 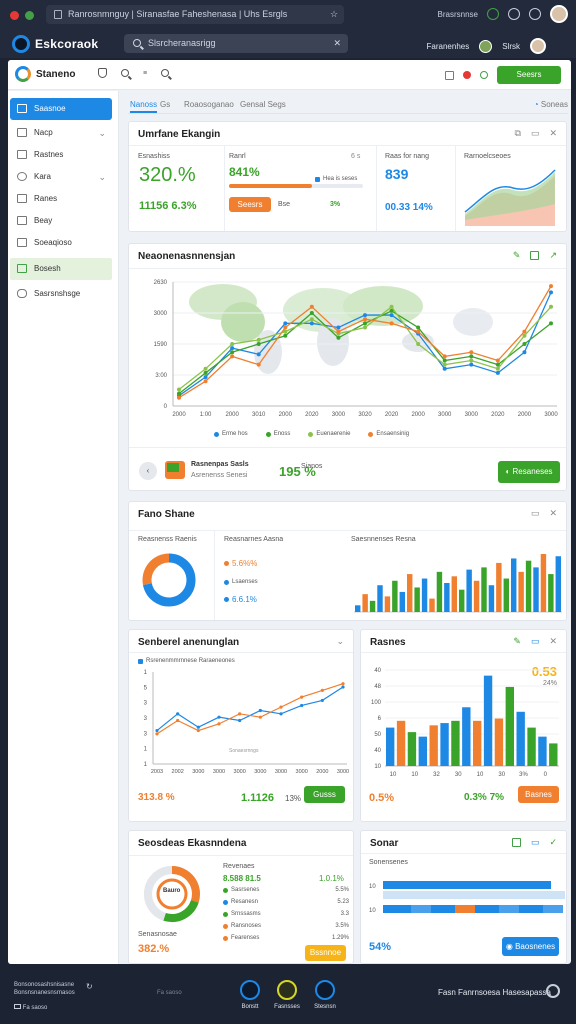 What do you see at coordinates (22, 220) in the screenshot?
I see `doc-icon` at bounding box center [22, 220].